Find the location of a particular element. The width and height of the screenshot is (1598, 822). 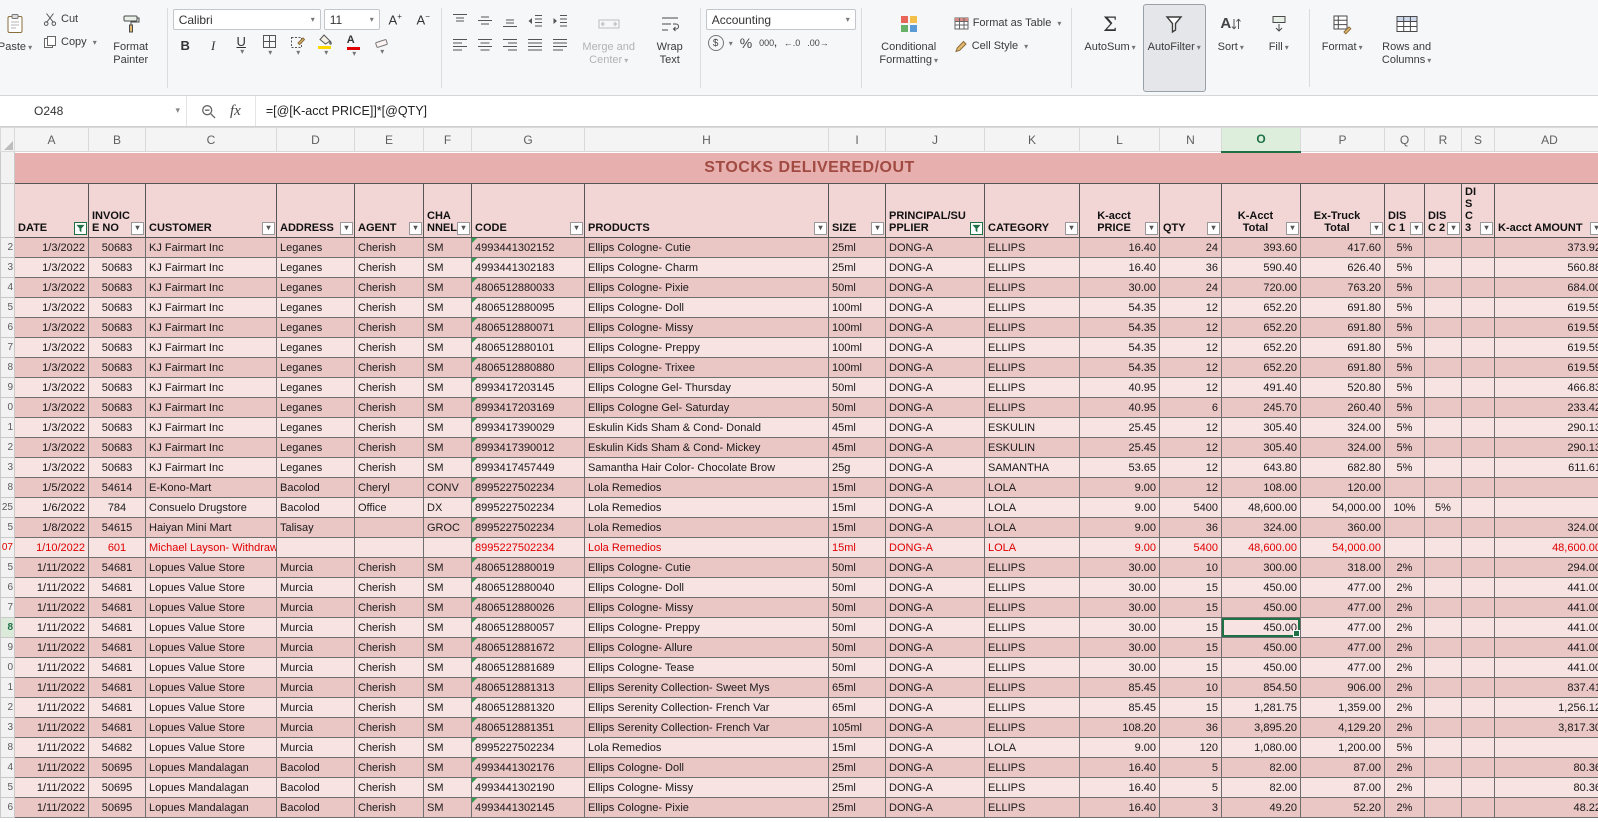

cell-H: Eskulin Kids Sham & Cond- Mickey is located at coordinates (706, 448).